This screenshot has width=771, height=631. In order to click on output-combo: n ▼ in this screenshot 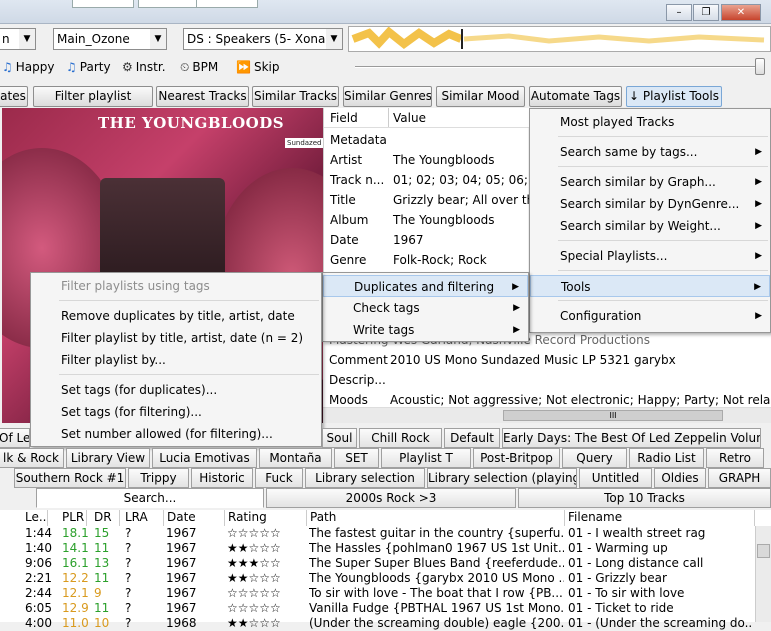, I will do `click(18, 39)`.